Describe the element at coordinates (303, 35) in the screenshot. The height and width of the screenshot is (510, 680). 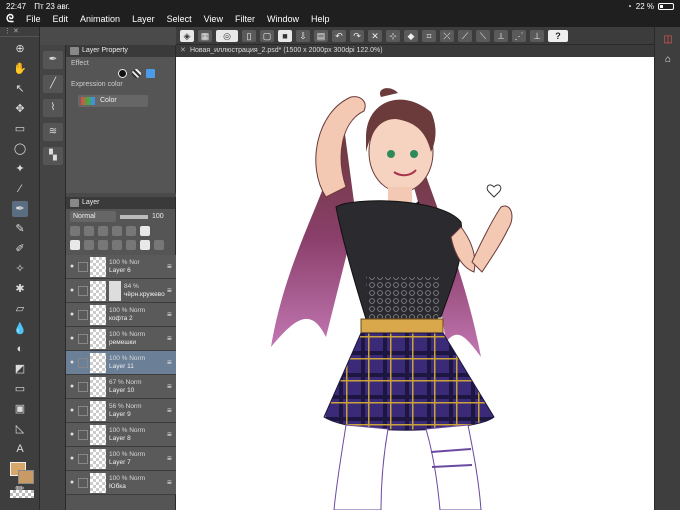
I see `export-icon: ⇩` at that location.